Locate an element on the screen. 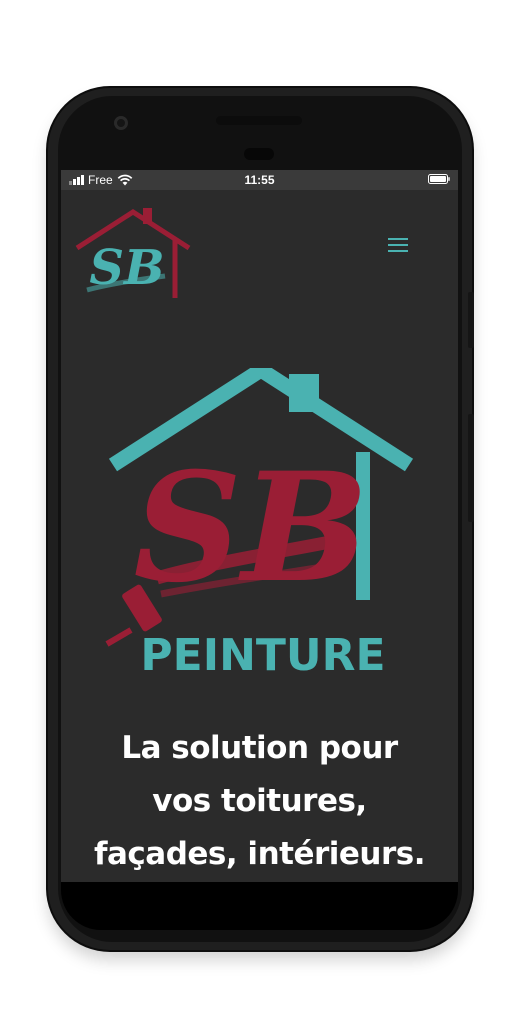  headline-line-2: vos toitures, is located at coordinates (259, 801).